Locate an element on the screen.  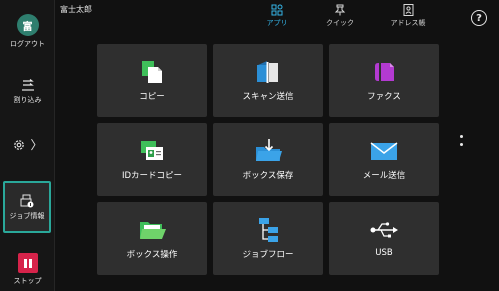
app-tile-box-operation: ボックス操作 is located at coordinates (152, 238).